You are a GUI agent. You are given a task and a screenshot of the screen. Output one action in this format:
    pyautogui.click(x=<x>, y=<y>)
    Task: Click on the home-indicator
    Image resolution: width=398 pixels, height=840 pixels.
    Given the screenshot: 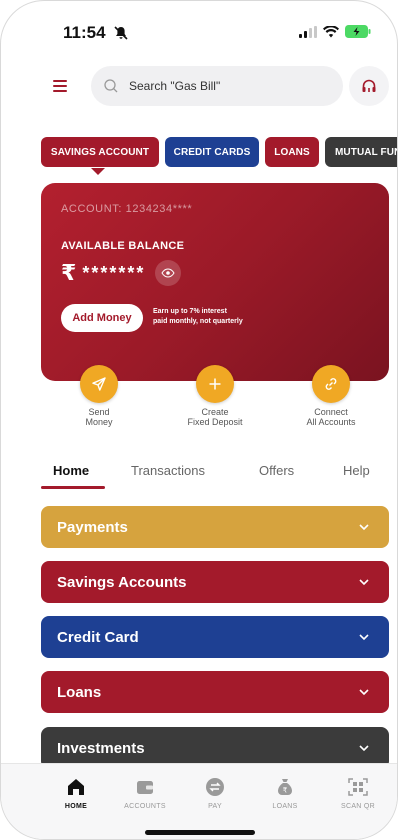 What is the action you would take?
    pyautogui.click(x=200, y=832)
    